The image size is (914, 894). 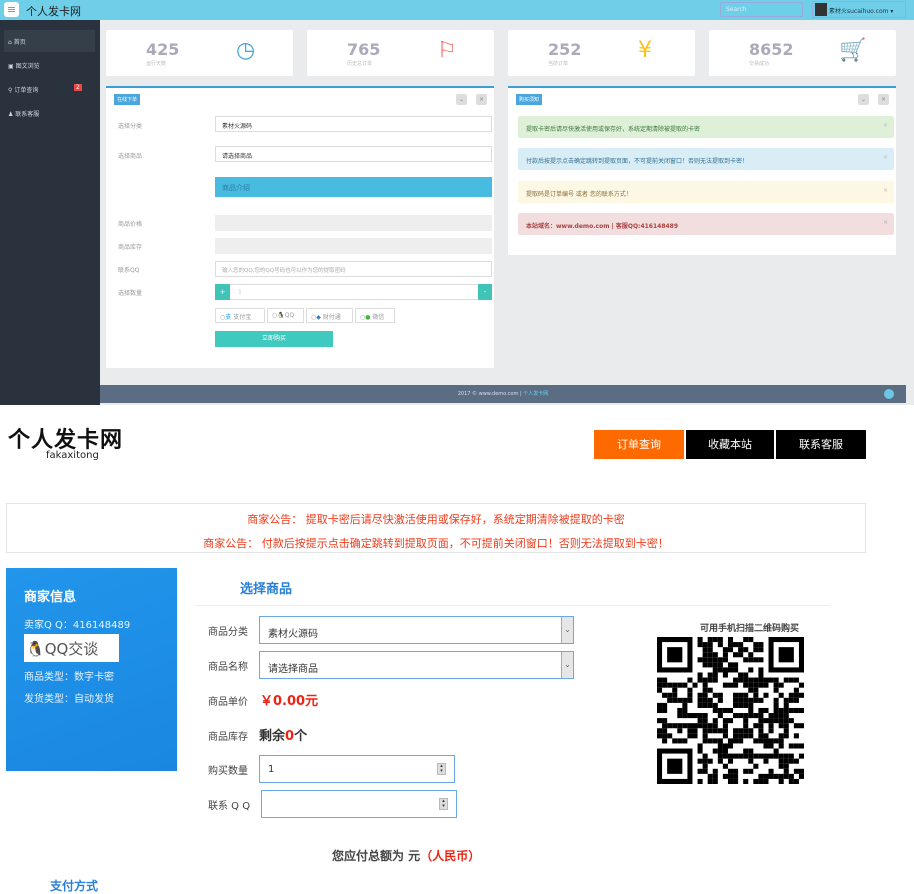 I want to click on product-type: 商品类型：数字卡密, so click(x=69, y=677).